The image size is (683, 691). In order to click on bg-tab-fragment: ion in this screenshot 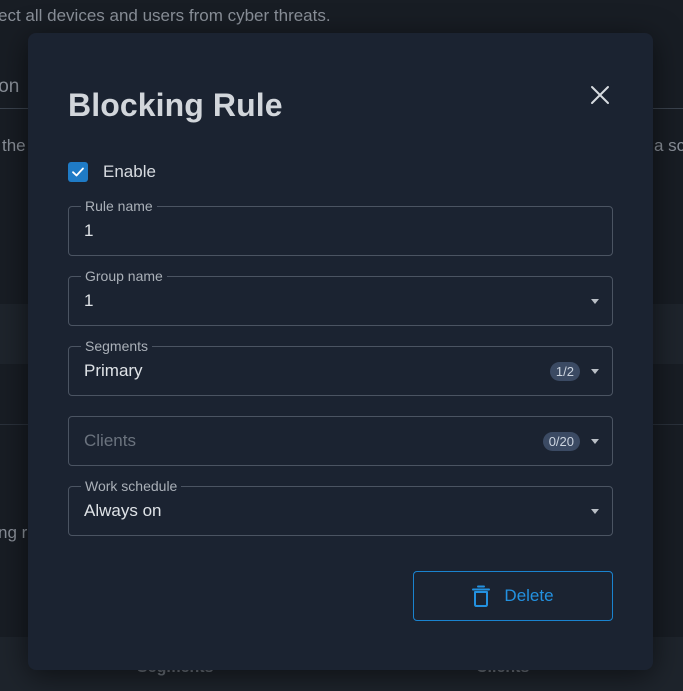, I will do `click(10, 86)`.